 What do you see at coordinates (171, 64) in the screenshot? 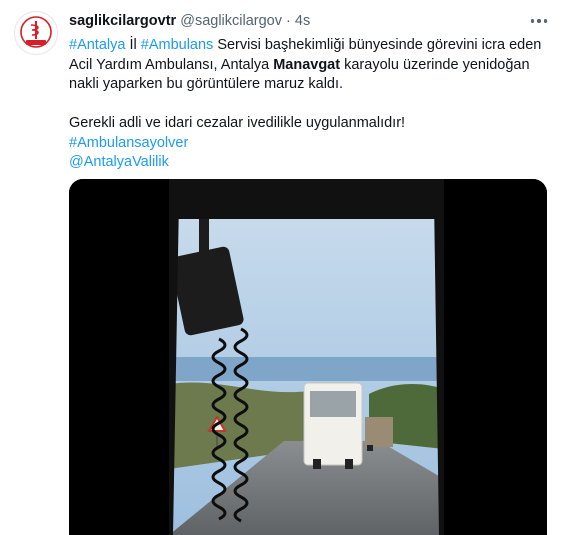
I see `text-line2-a: Acil Yardım Ambulansı, Antalya` at bounding box center [171, 64].